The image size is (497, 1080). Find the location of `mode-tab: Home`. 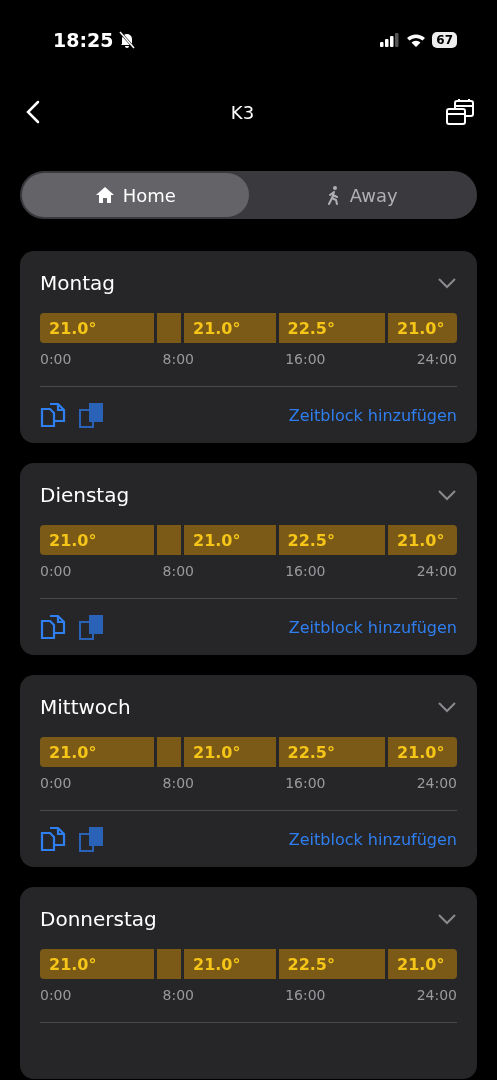

mode-tab: Home is located at coordinates (135, 195).